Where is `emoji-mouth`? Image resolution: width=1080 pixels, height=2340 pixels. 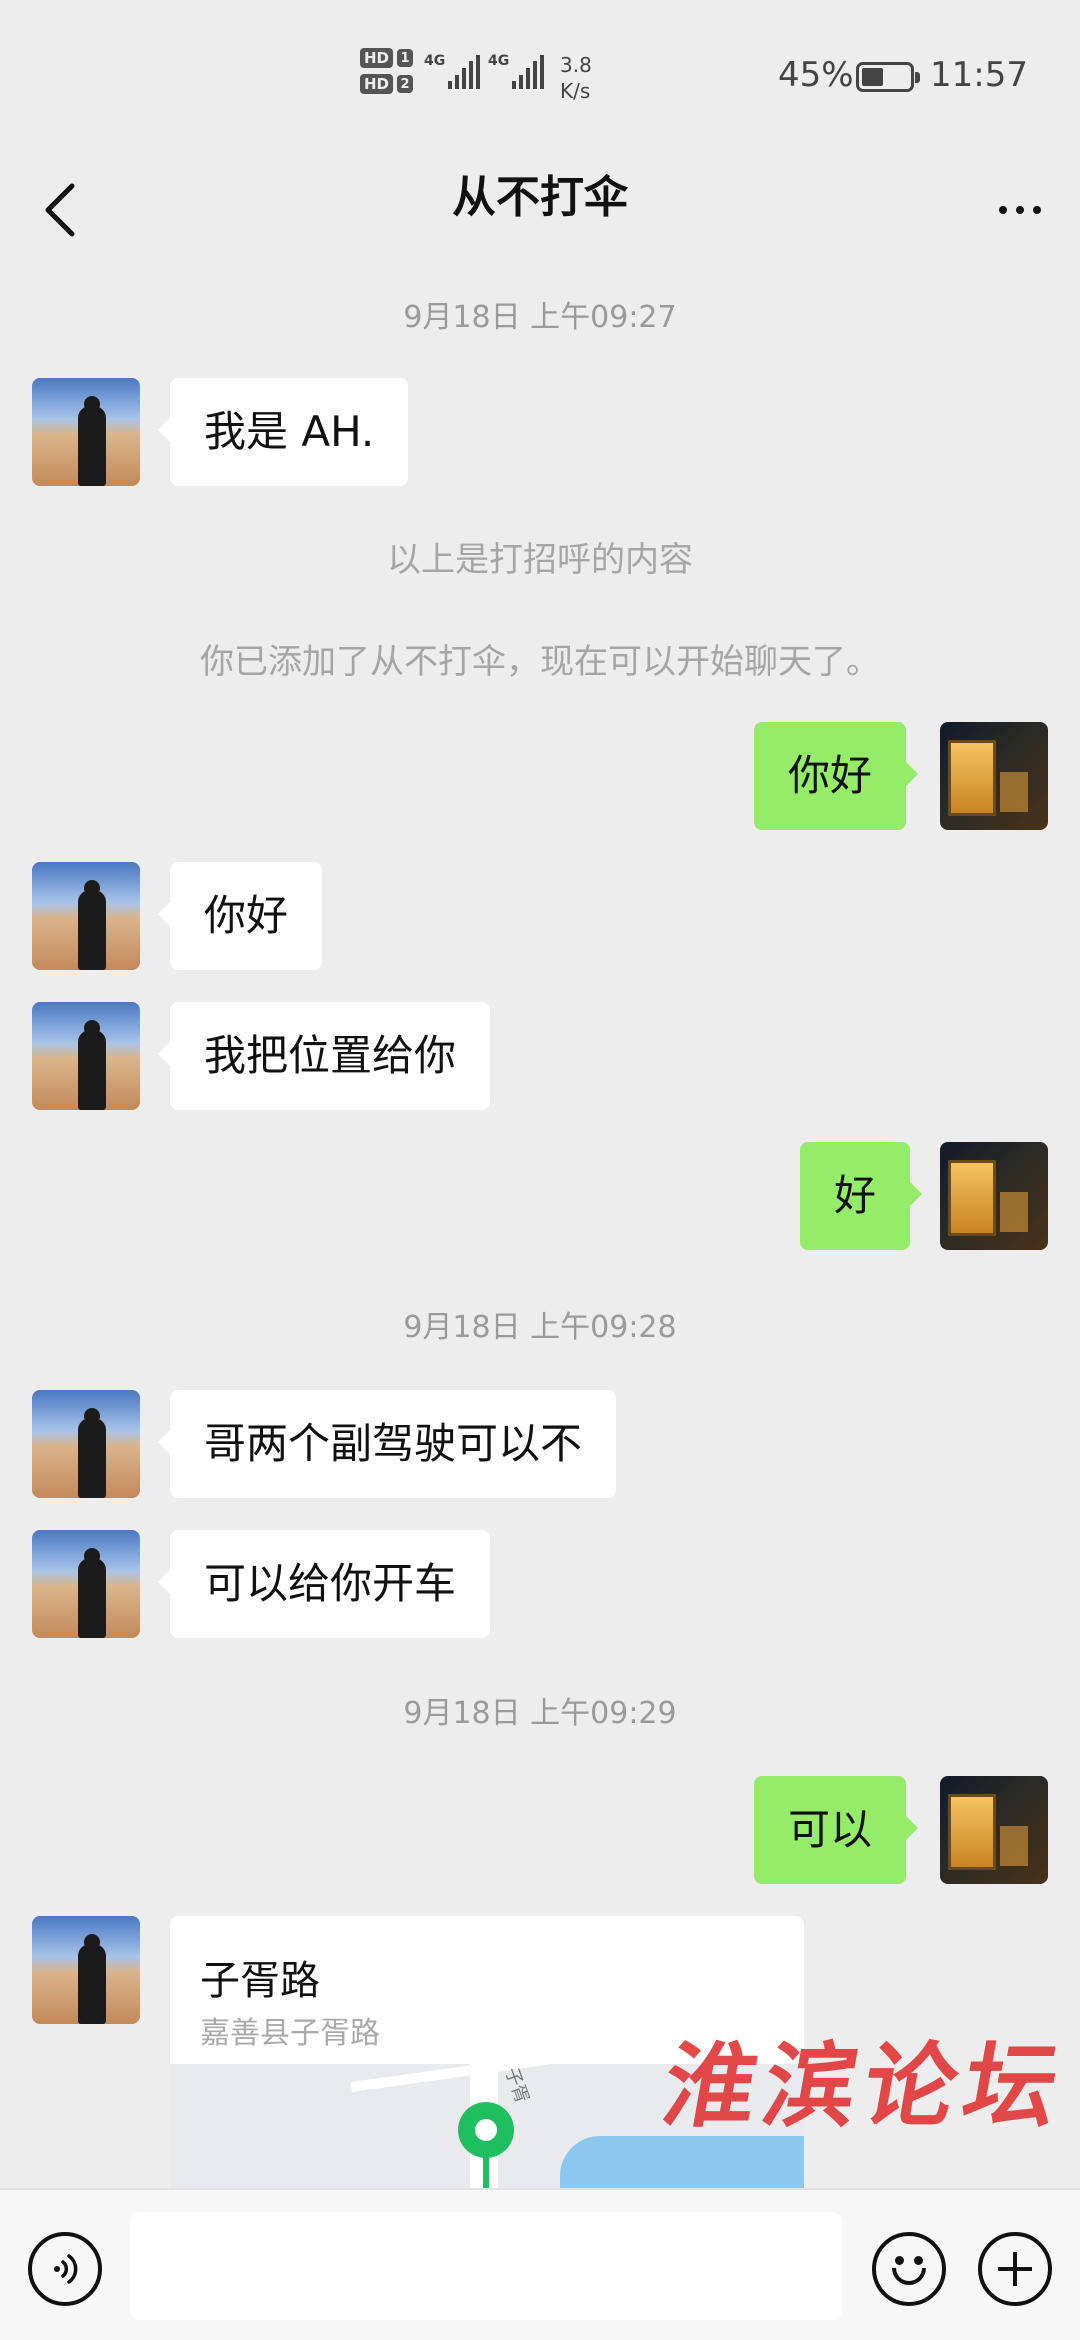
emoji-mouth is located at coordinates (909, 2276).